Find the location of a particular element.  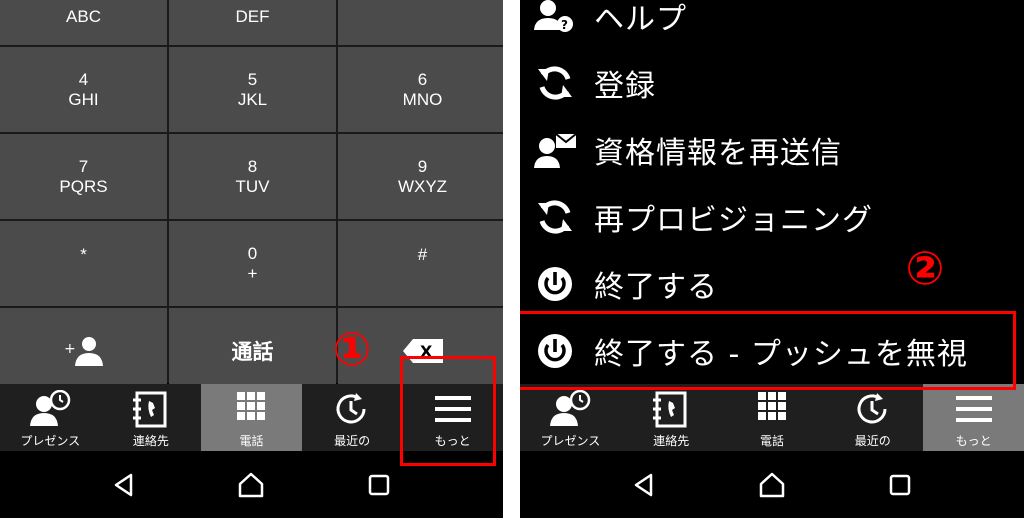

key-star: * is located at coordinates (83, 263).